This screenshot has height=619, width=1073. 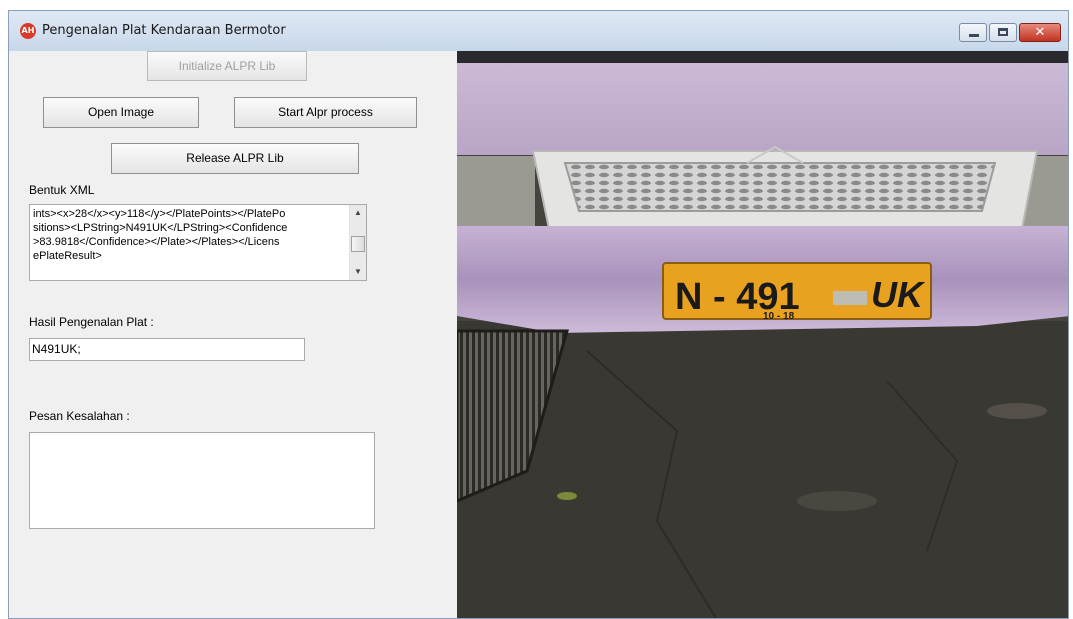 I want to click on xml-scrollbar: ▲ ▼, so click(x=357, y=242).